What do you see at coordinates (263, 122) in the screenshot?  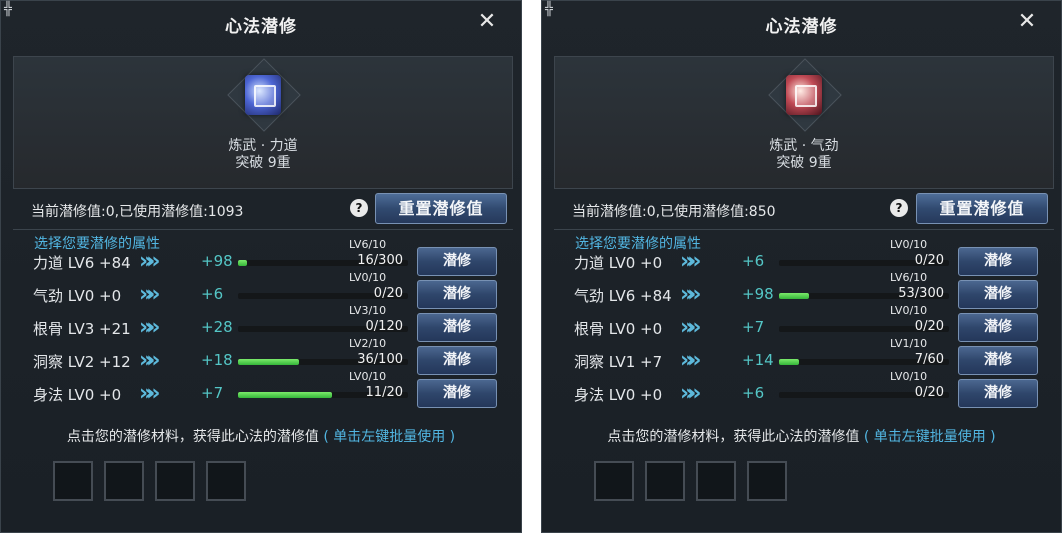 I see `skill-info-box: 炼武 · 力道 突破 9重` at bounding box center [263, 122].